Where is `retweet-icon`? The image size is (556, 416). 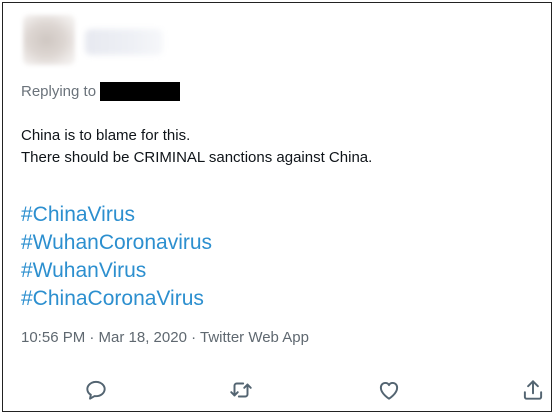 retweet-icon is located at coordinates (241, 390).